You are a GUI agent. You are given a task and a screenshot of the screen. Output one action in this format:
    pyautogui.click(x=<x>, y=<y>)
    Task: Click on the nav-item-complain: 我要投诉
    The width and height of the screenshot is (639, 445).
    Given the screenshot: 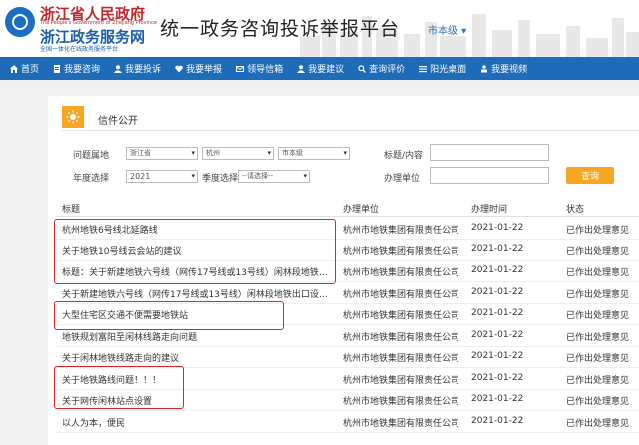 What is the action you would take?
    pyautogui.click(x=137, y=68)
    